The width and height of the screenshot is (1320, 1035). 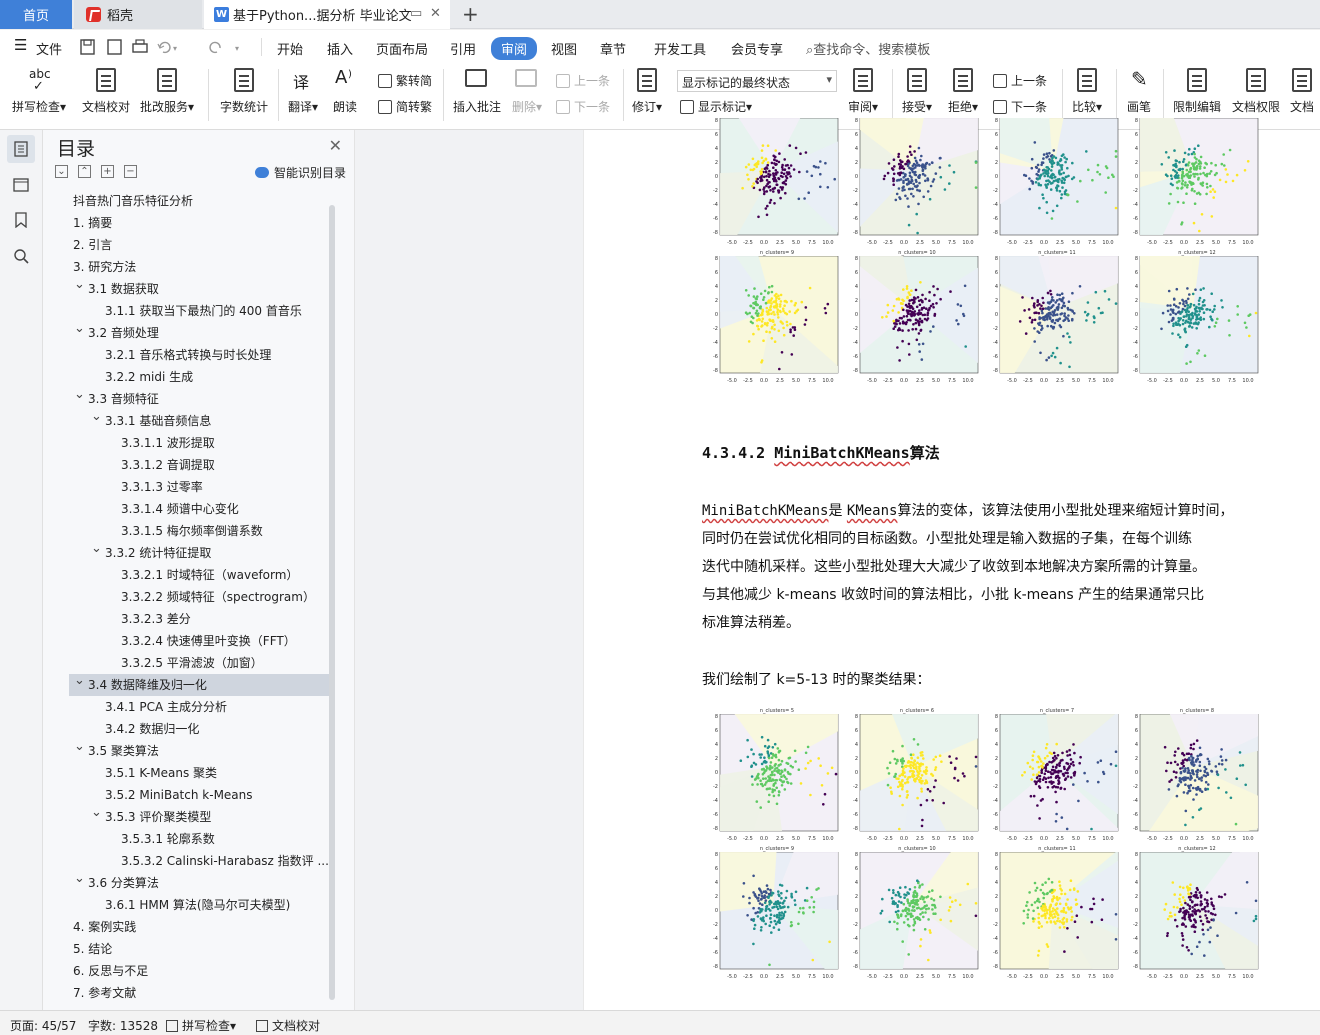 I want to click on bookmark-icon, so click(x=21, y=220).